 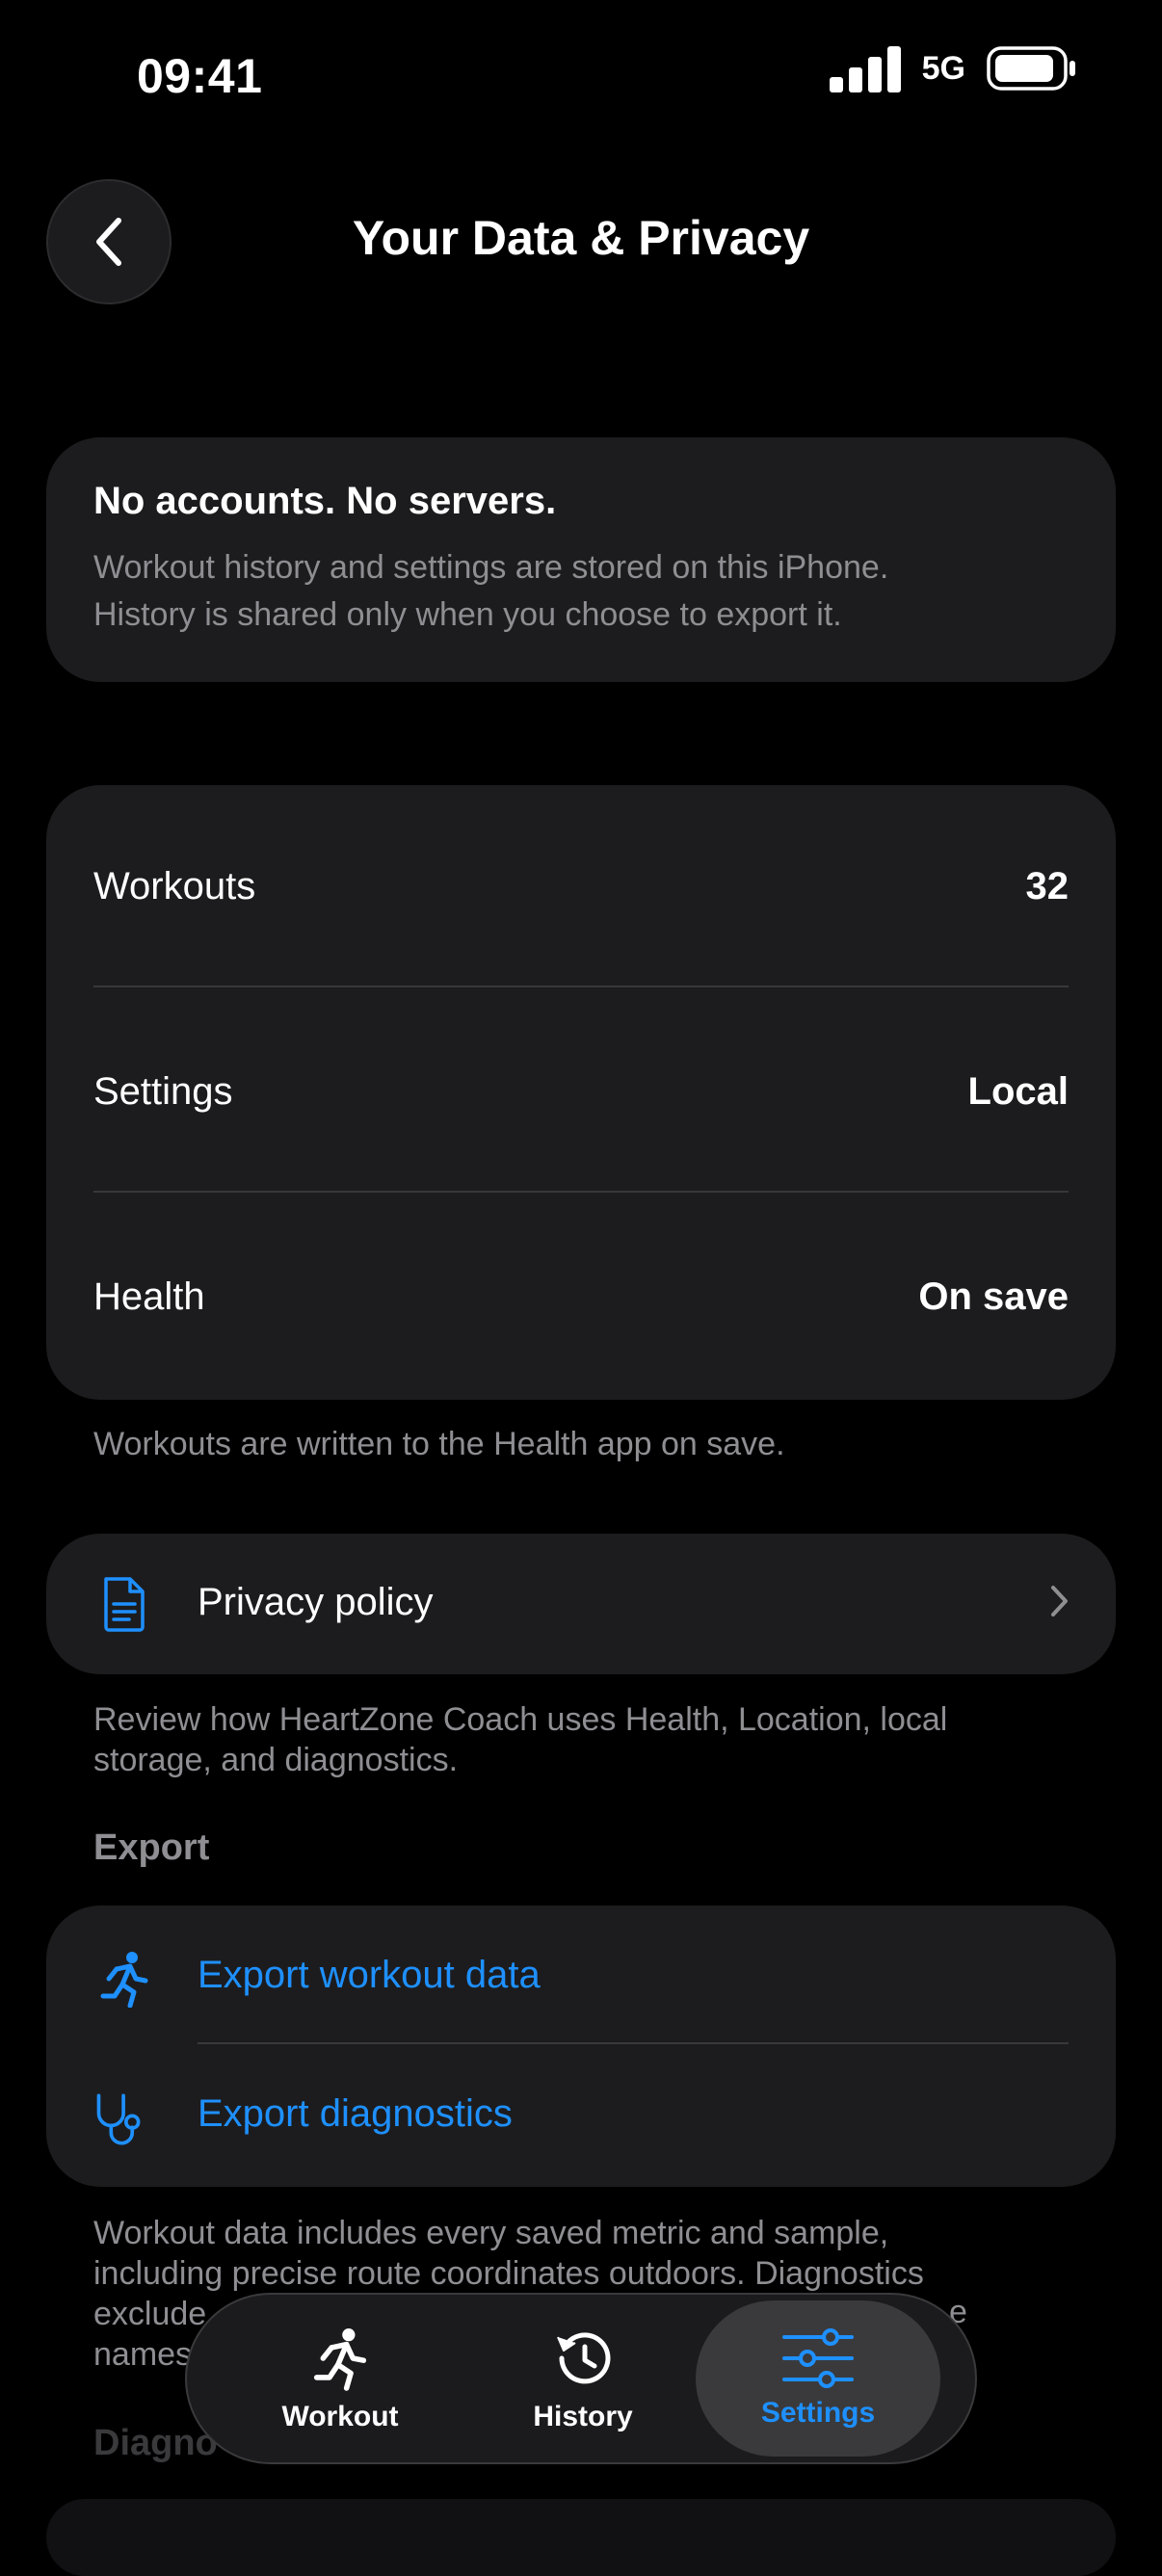 What do you see at coordinates (581, 1604) in the screenshot?
I see `privacy-policy-row: Privacy policy` at bounding box center [581, 1604].